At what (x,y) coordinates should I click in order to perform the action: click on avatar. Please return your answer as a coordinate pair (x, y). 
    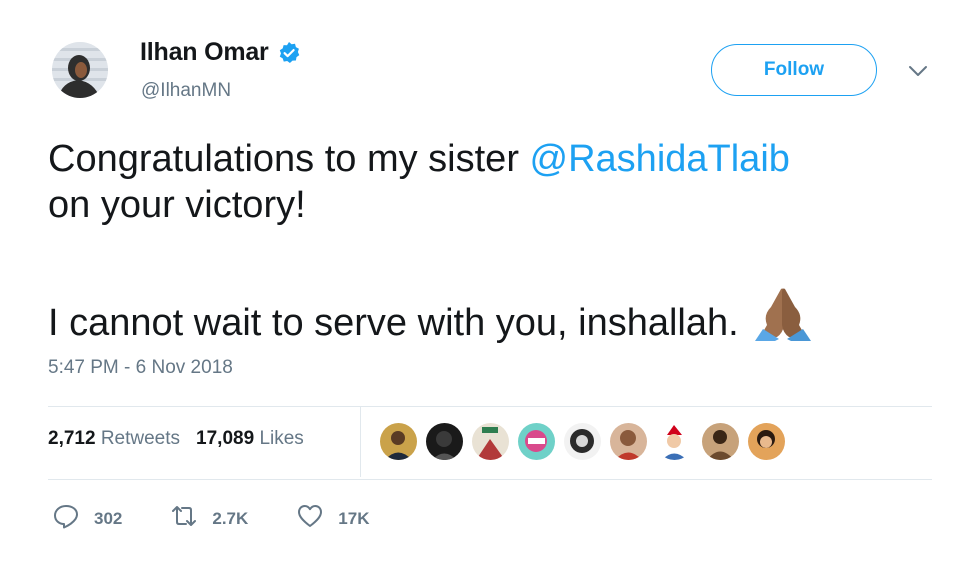
    Looking at the image, I should click on (80, 70).